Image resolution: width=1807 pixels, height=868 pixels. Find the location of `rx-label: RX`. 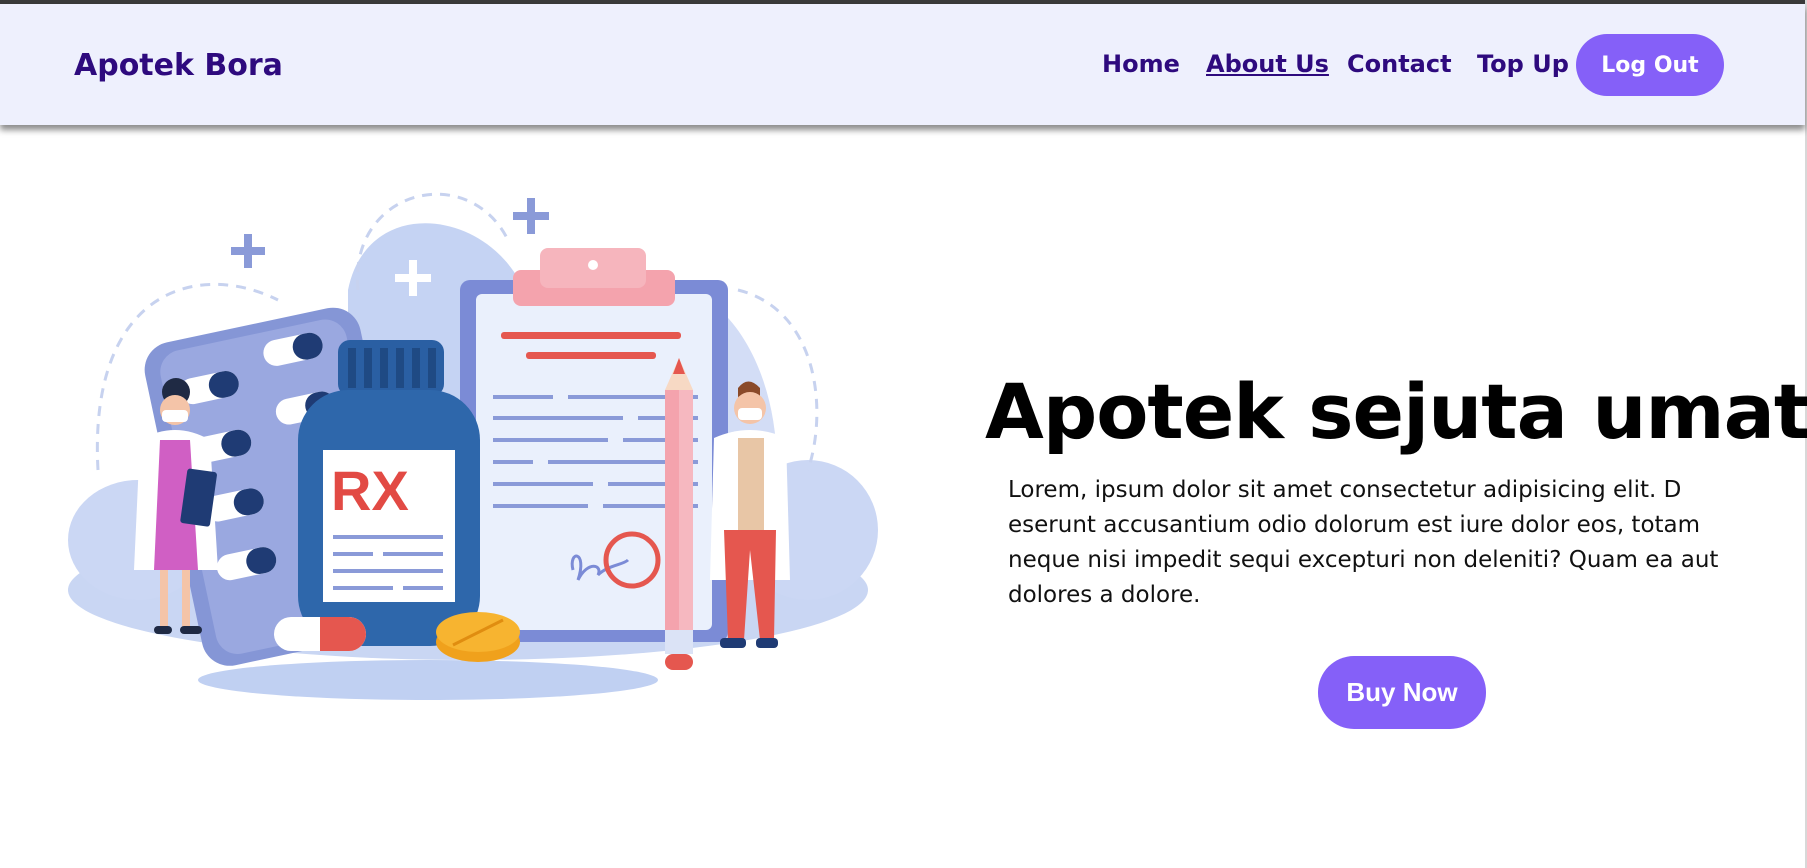

rx-label: RX is located at coordinates (370, 490).